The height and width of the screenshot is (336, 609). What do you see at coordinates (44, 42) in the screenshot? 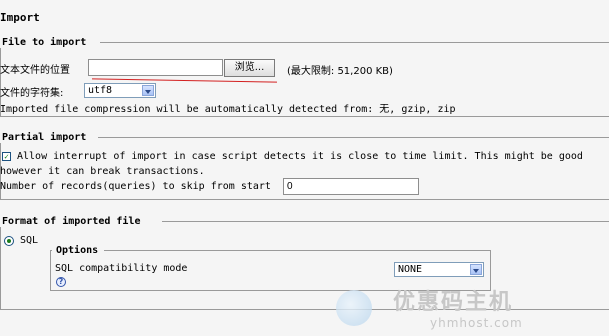
I see `file-section-legend: File to import` at bounding box center [44, 42].